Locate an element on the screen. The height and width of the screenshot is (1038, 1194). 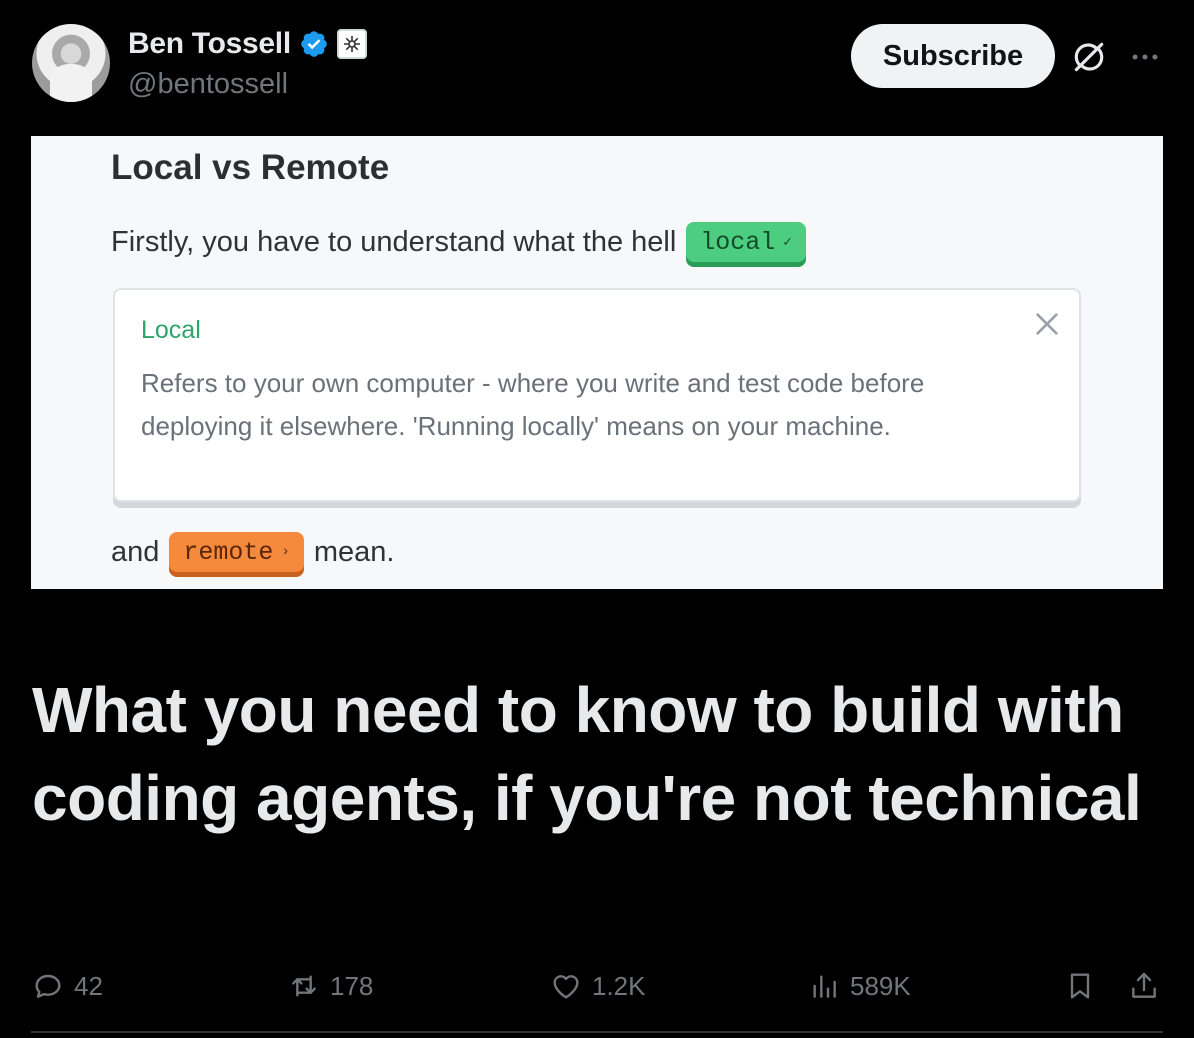
affiliate-badge-icon is located at coordinates (351, 44).